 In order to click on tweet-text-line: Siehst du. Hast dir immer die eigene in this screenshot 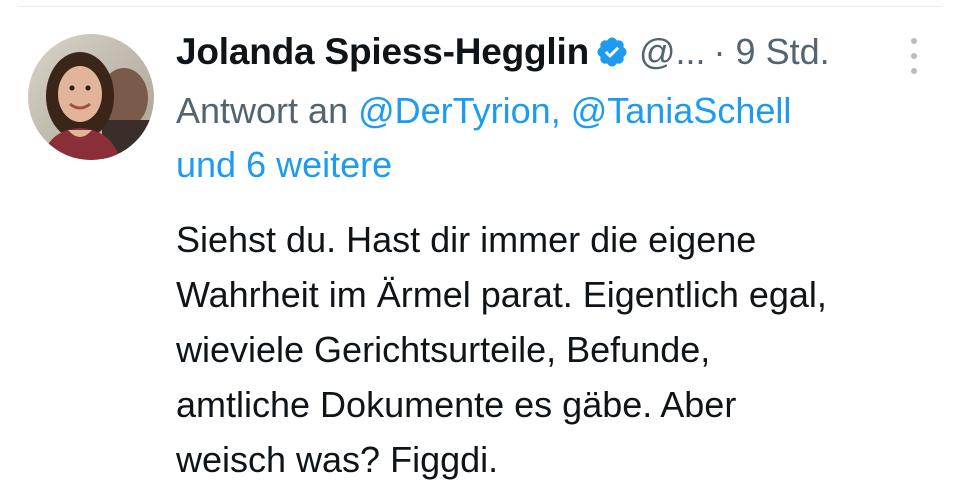, I will do `click(466, 239)`.